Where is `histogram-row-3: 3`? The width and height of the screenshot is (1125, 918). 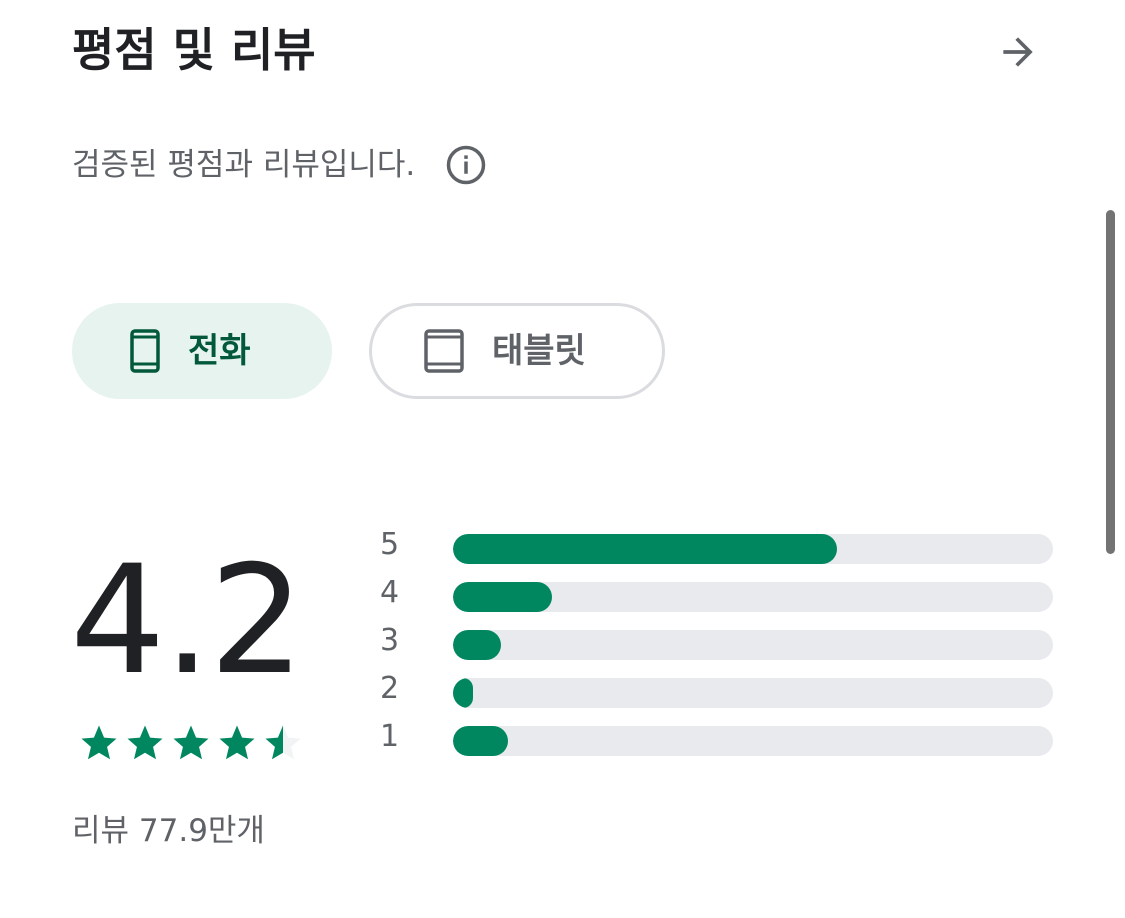 histogram-row-3: 3 is located at coordinates (720, 641).